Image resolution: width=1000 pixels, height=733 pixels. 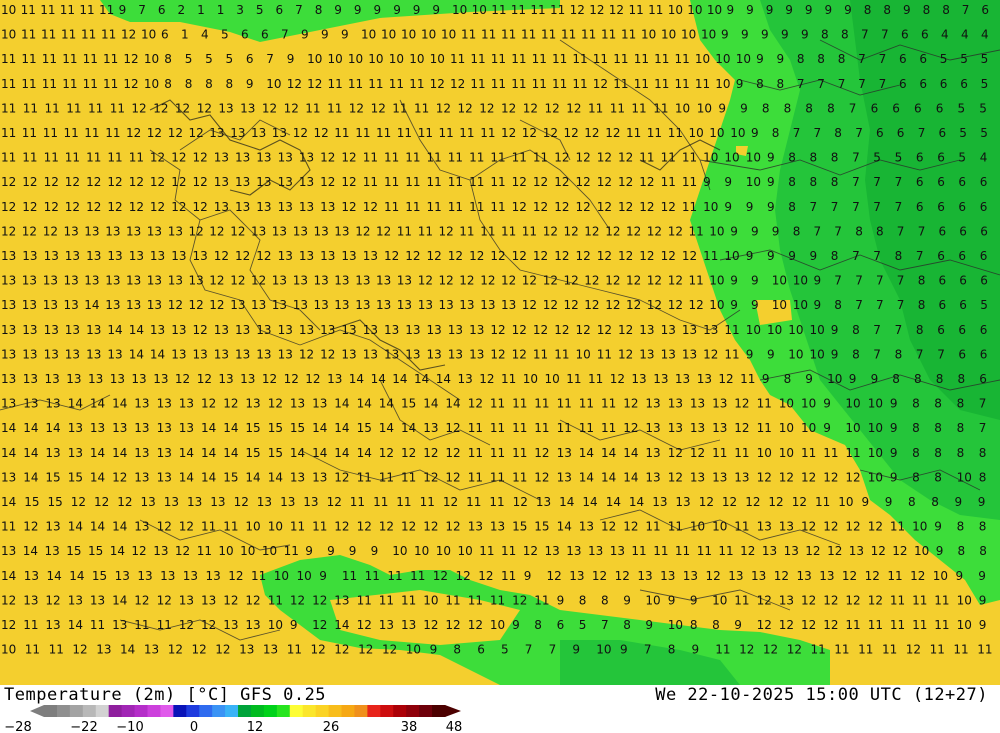 What do you see at coordinates (8, 576) in the screenshot?
I see `temperature-value: 14` at bounding box center [8, 576].